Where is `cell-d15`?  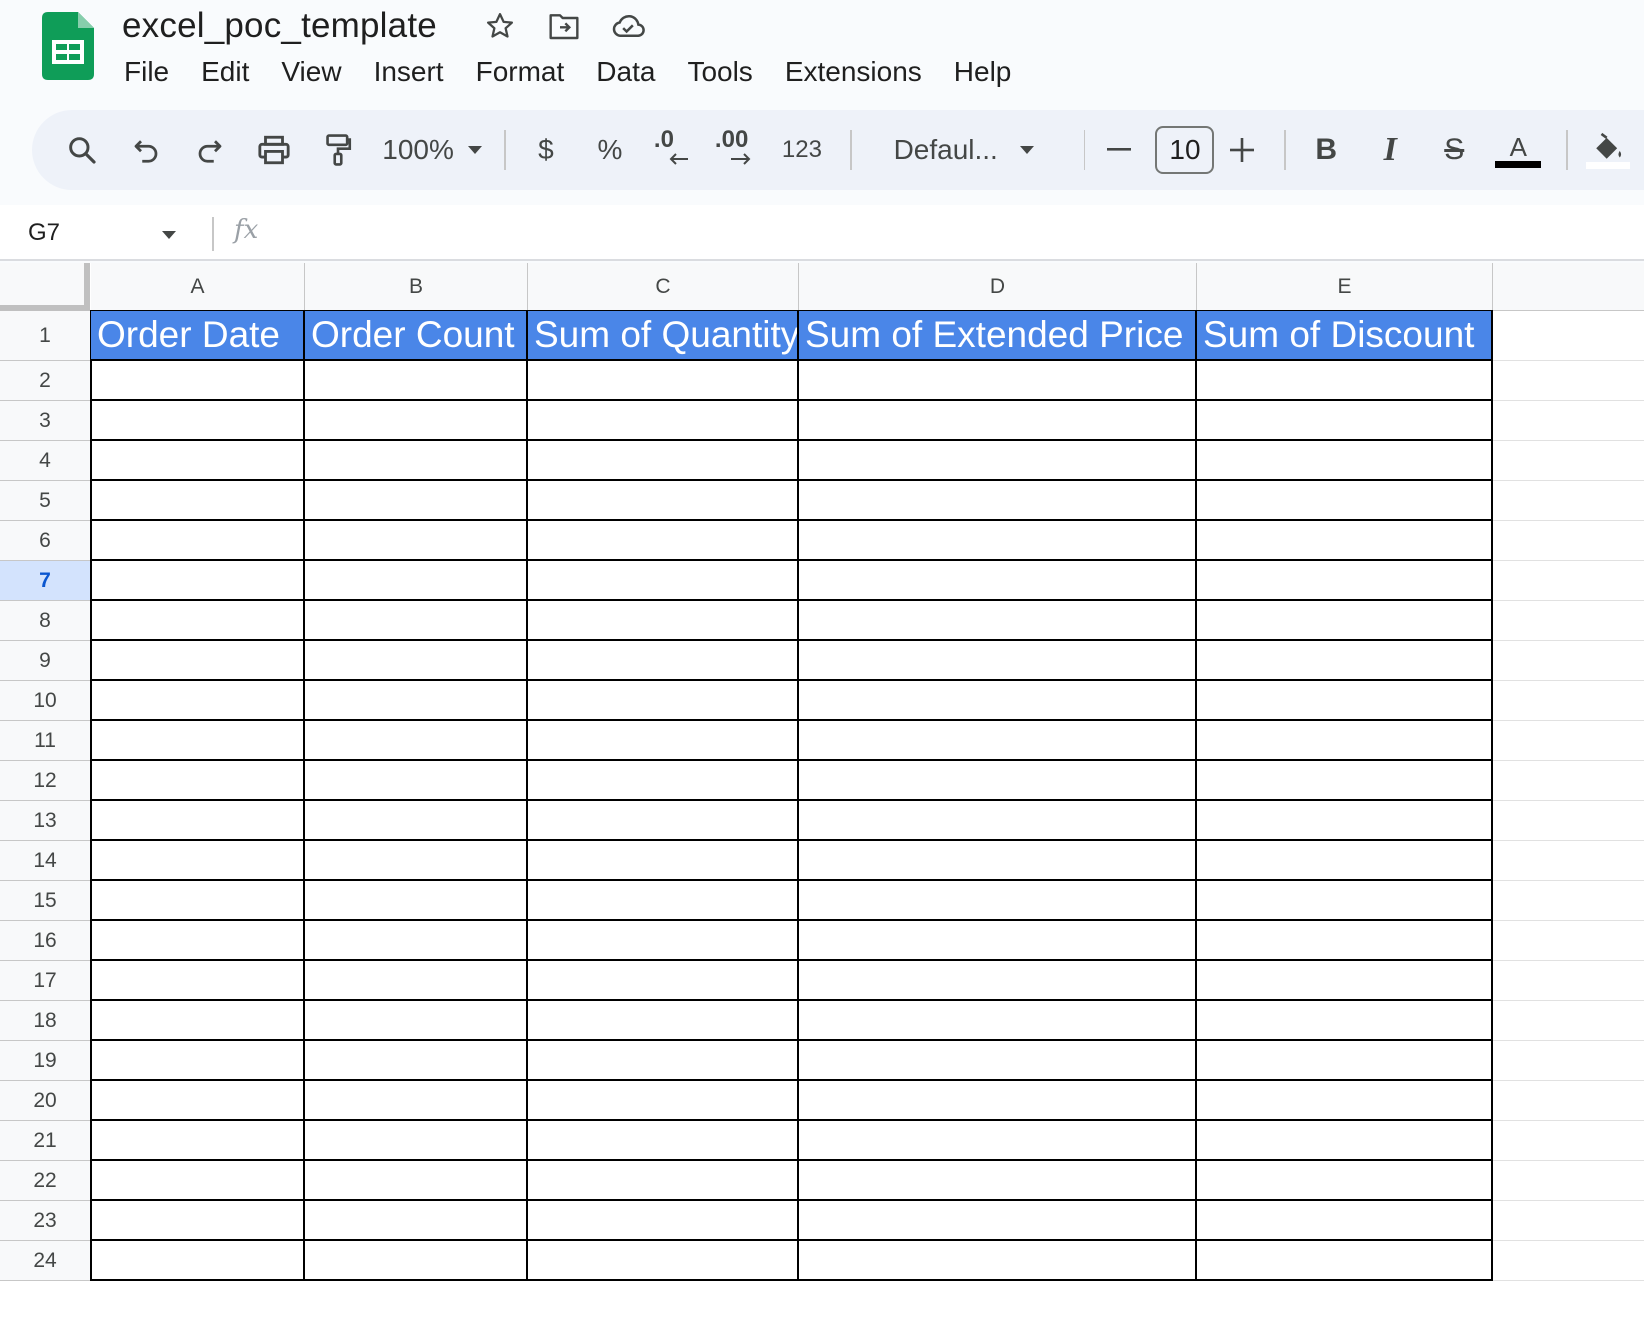 cell-d15 is located at coordinates (998, 901).